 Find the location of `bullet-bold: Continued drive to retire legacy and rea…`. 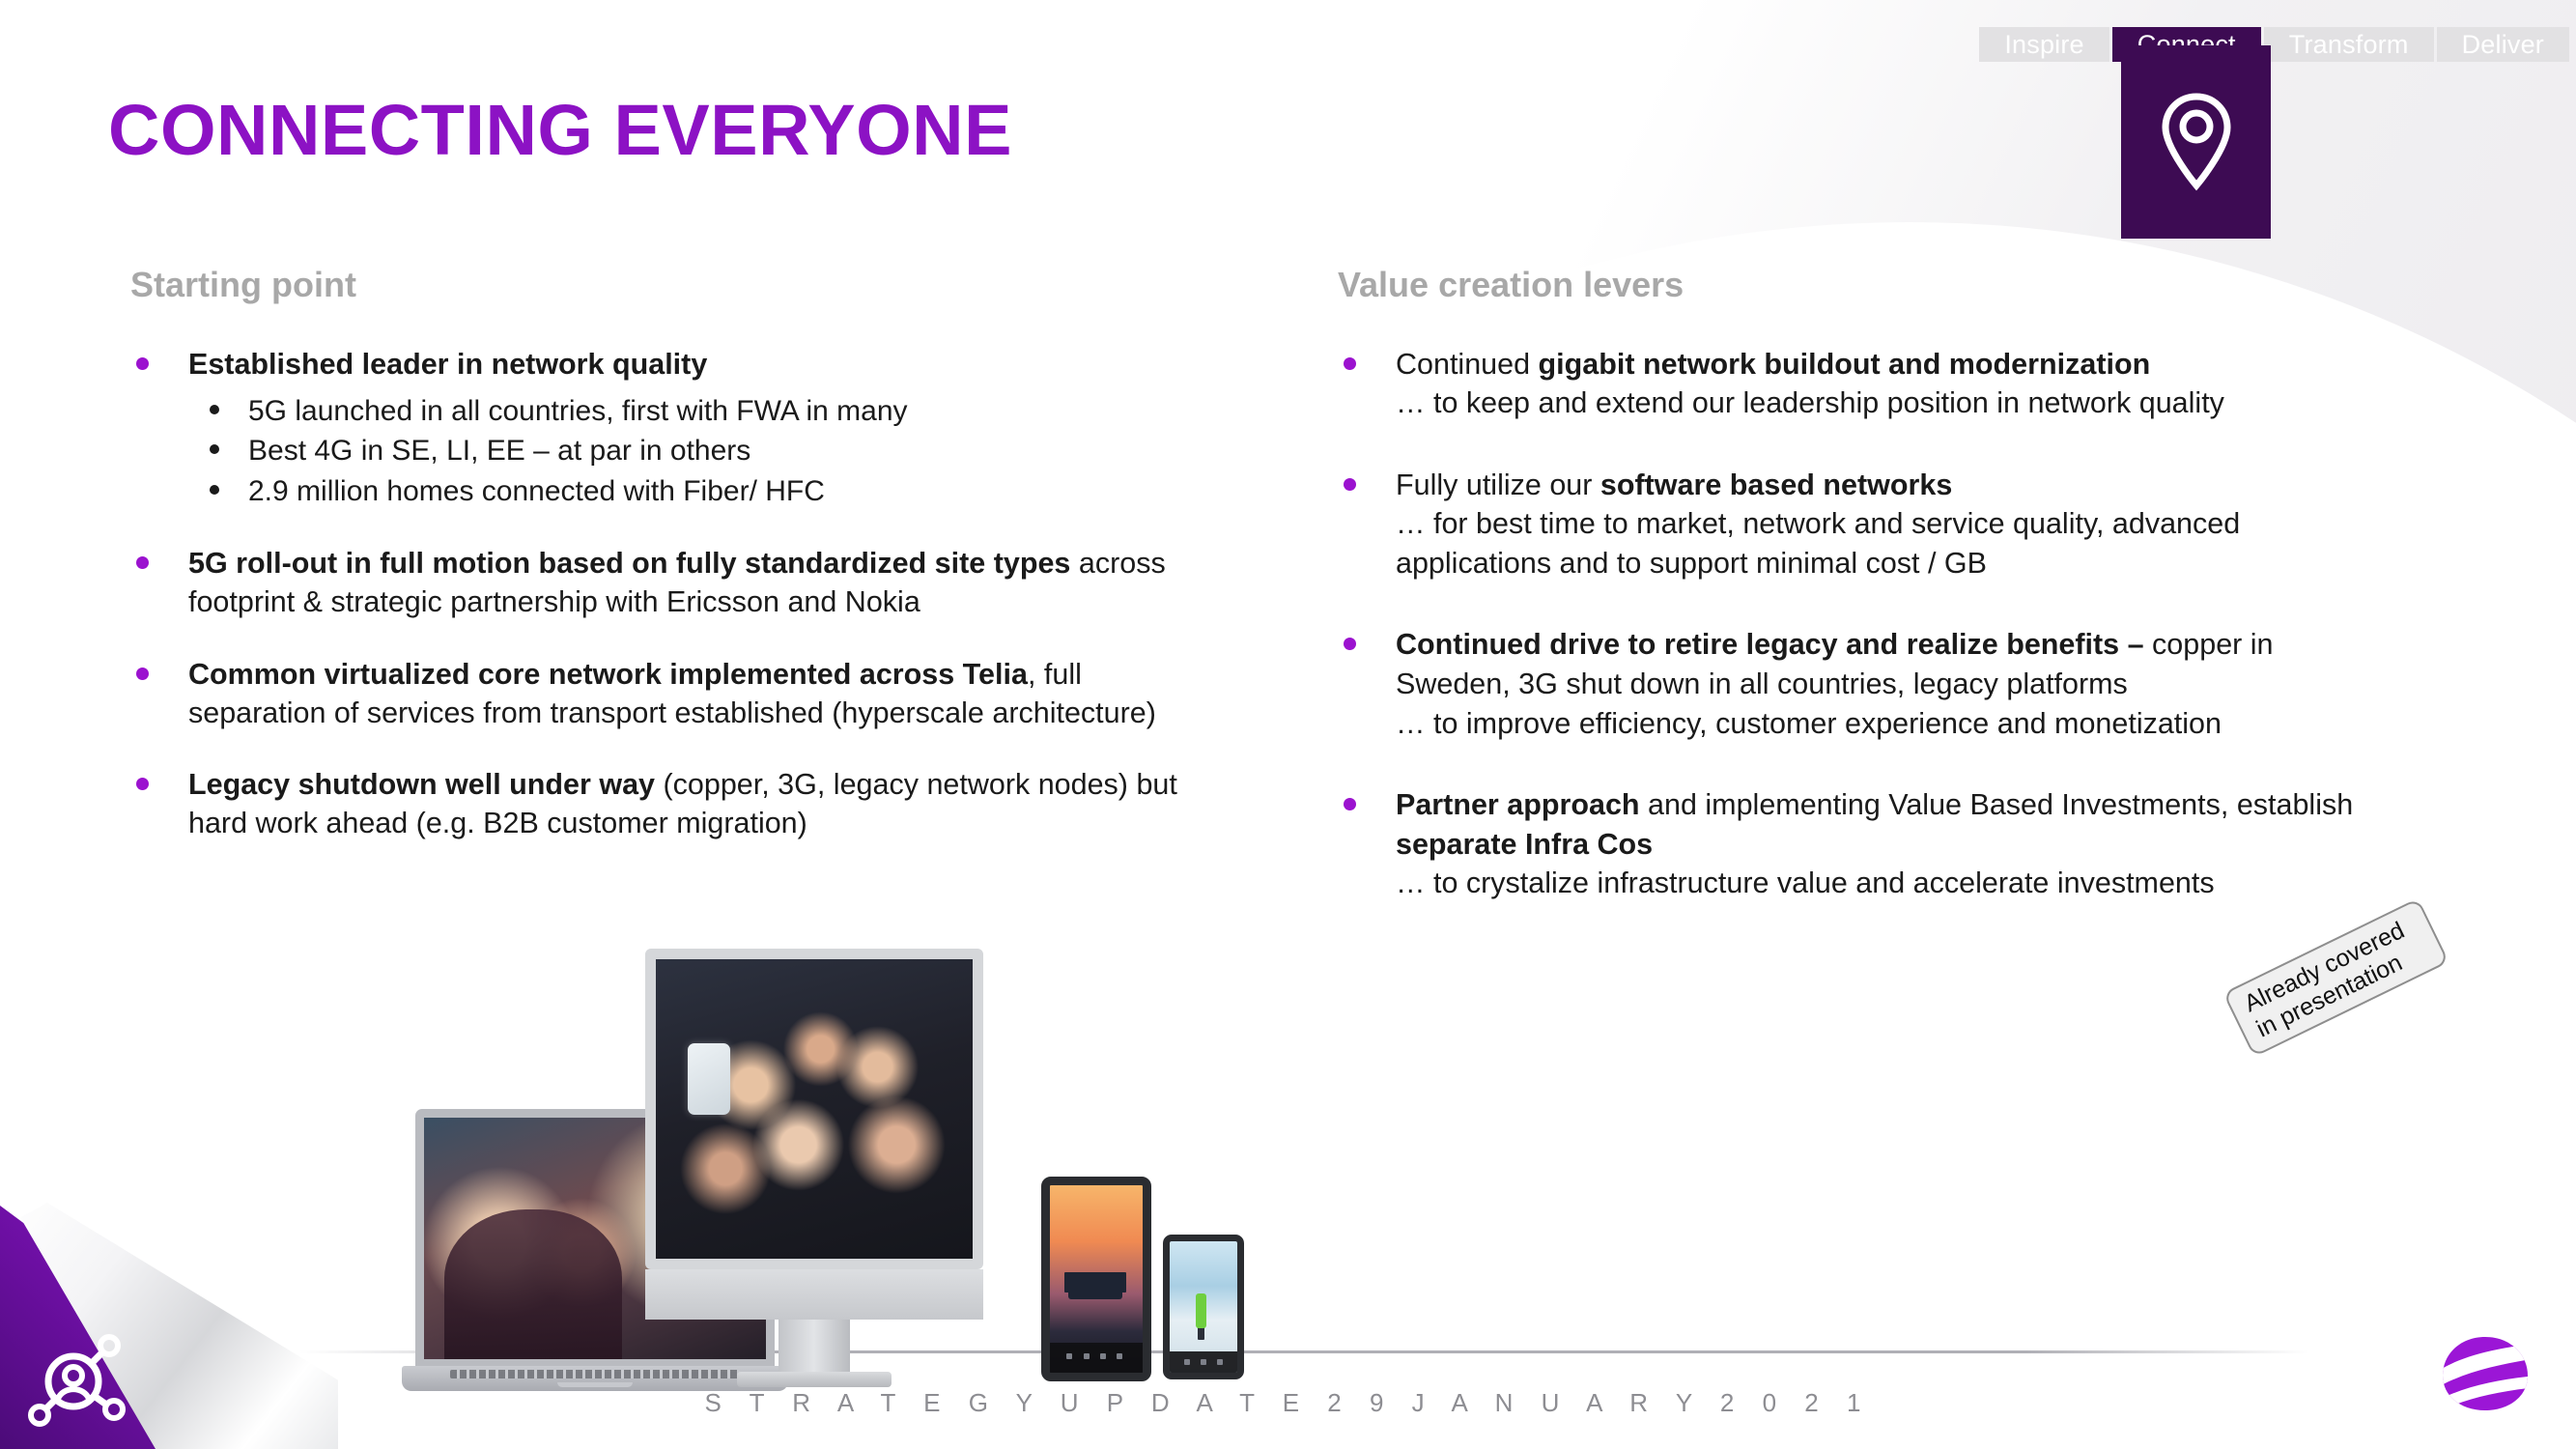

bullet-bold: Continued drive to retire legacy and rea… is located at coordinates (1770, 645).